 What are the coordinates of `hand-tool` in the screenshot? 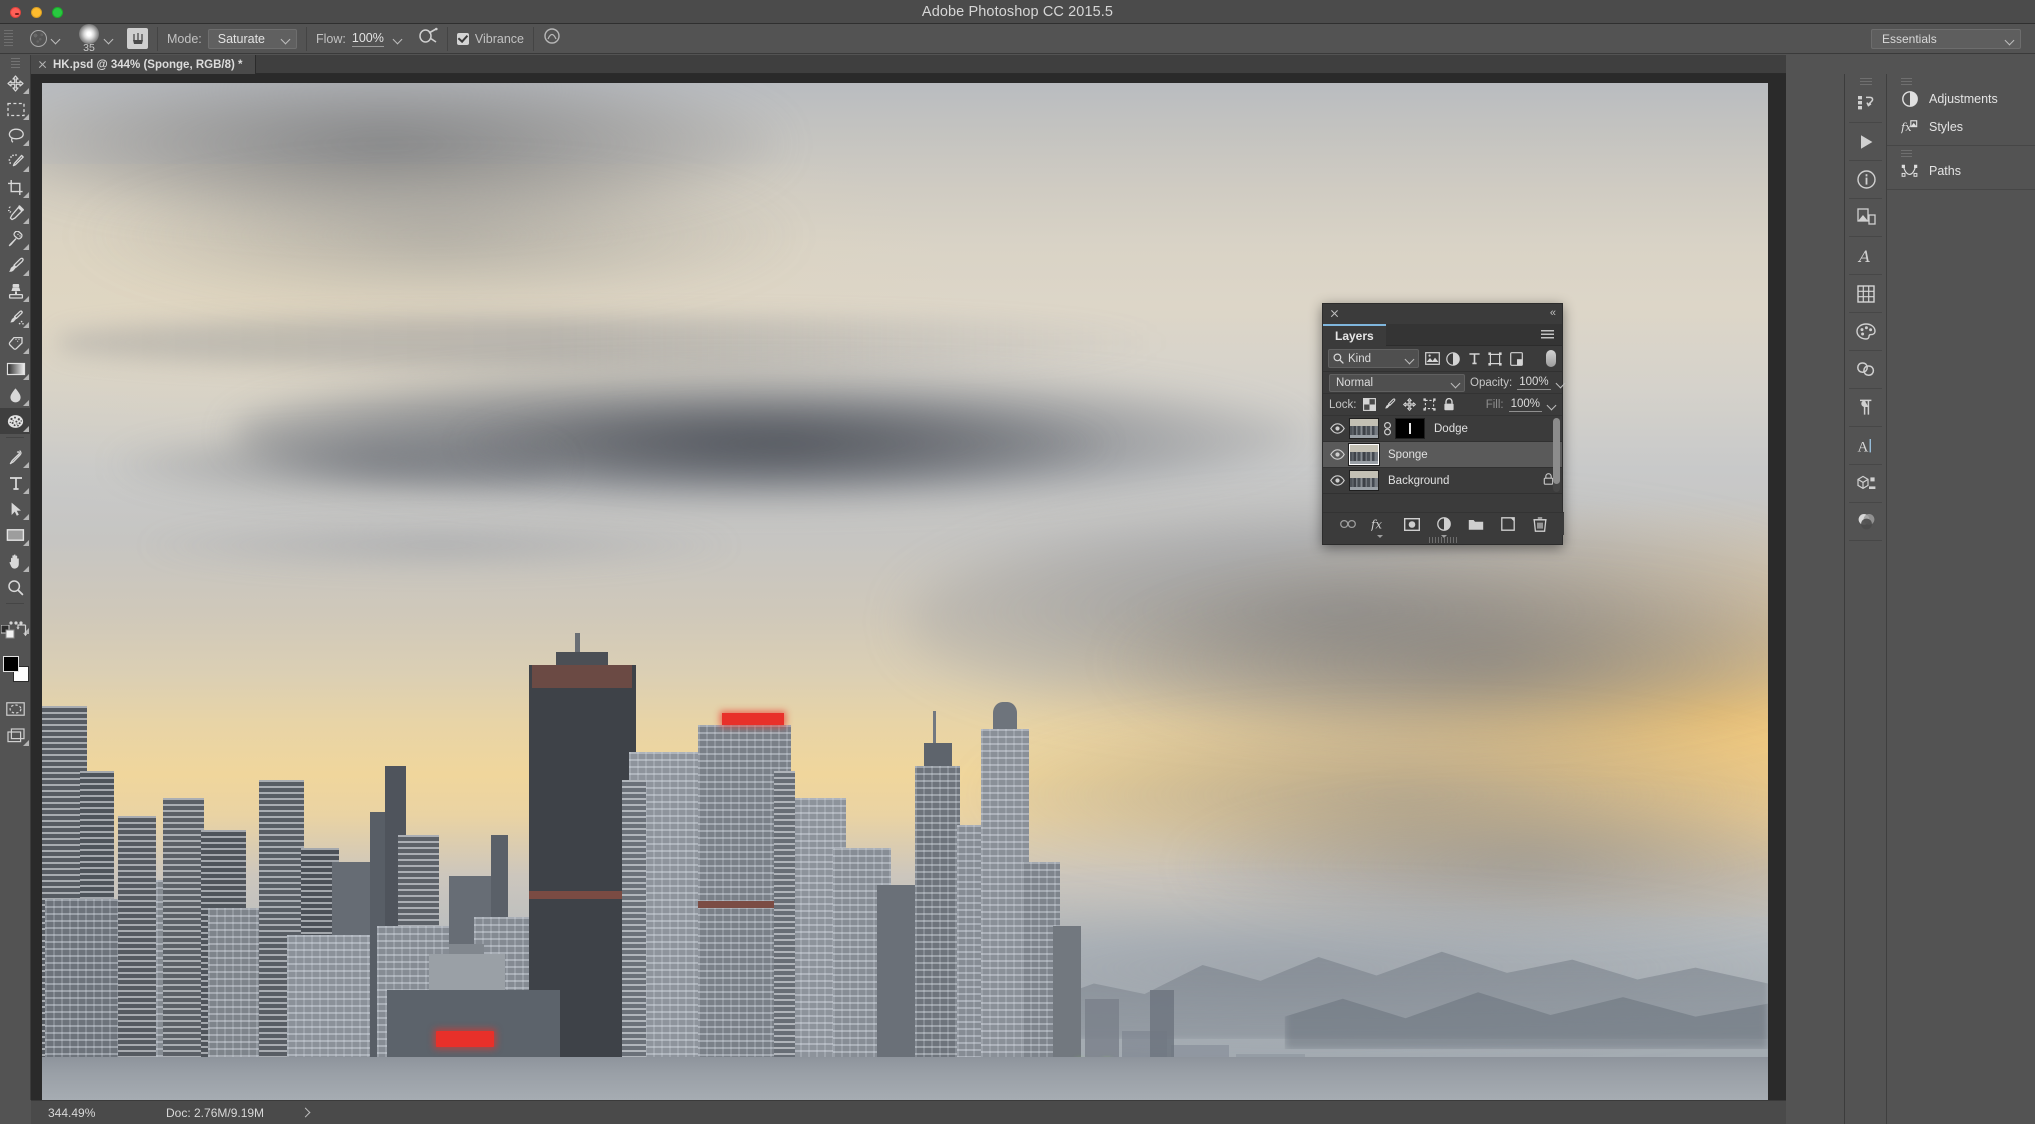 It's located at (15, 561).